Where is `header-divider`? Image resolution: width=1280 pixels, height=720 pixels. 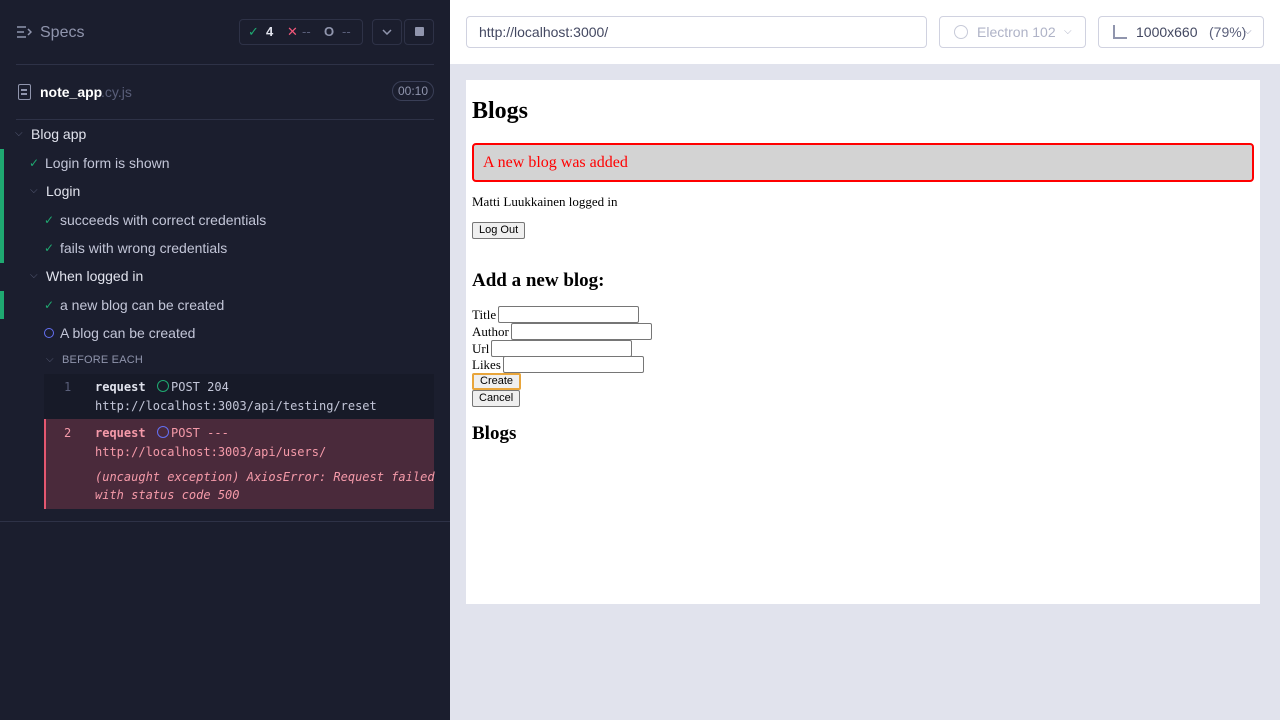 header-divider is located at coordinates (225, 64).